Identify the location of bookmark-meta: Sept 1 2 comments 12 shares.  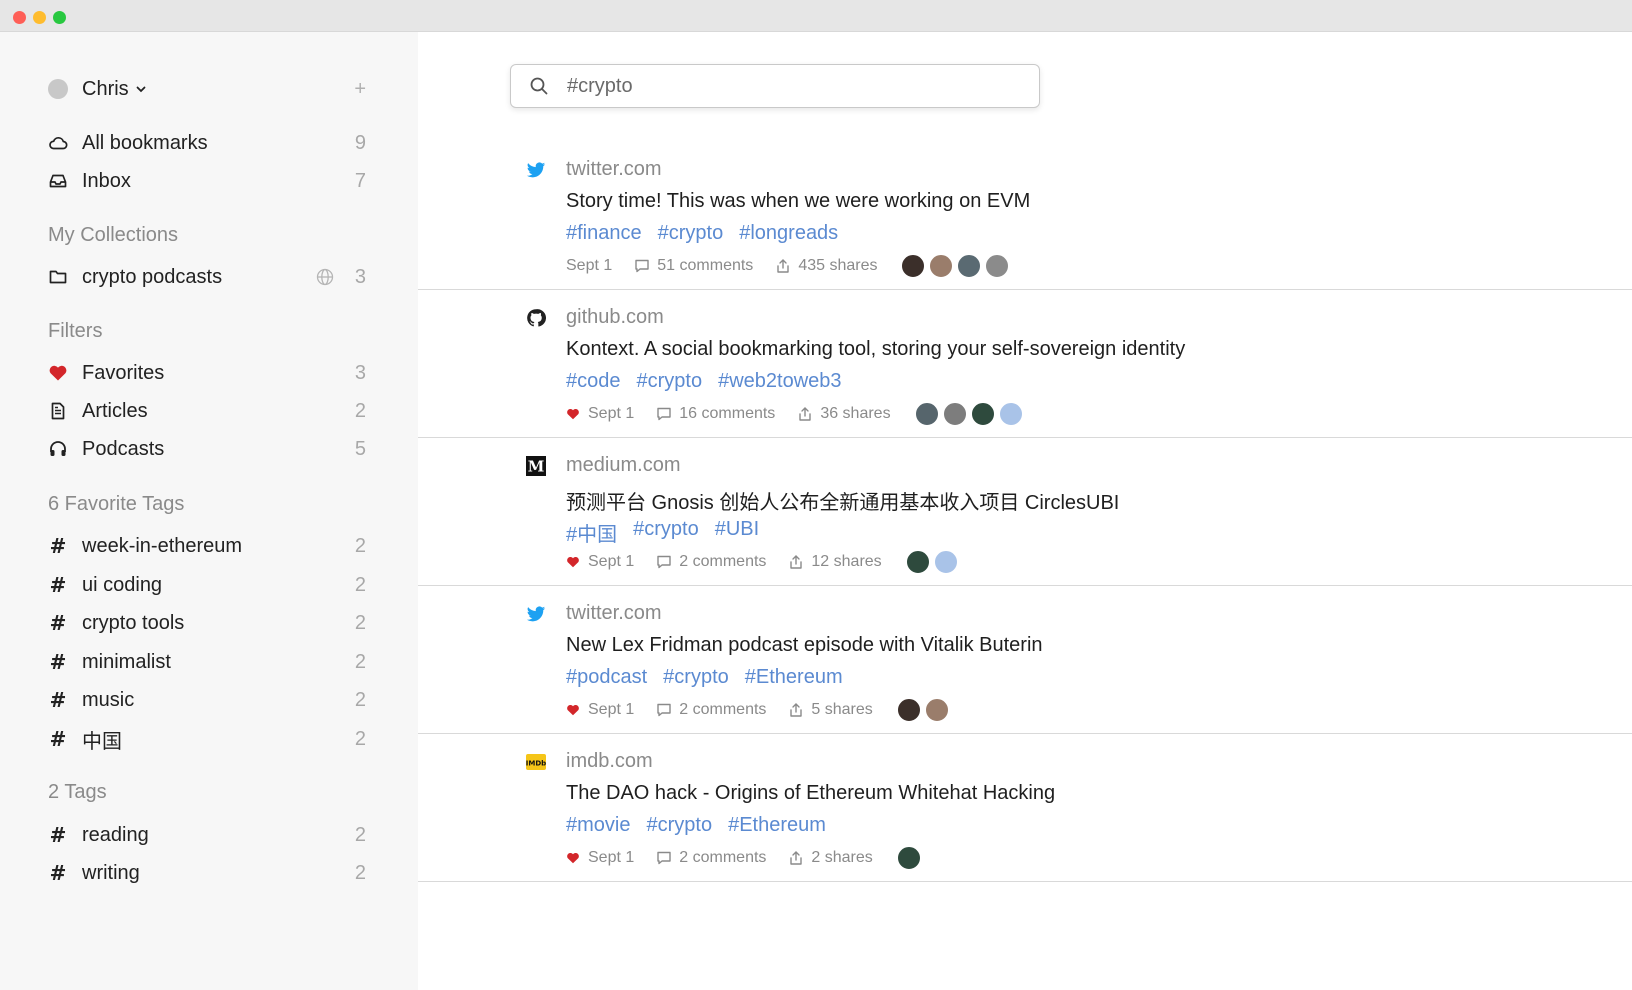
(762, 562).